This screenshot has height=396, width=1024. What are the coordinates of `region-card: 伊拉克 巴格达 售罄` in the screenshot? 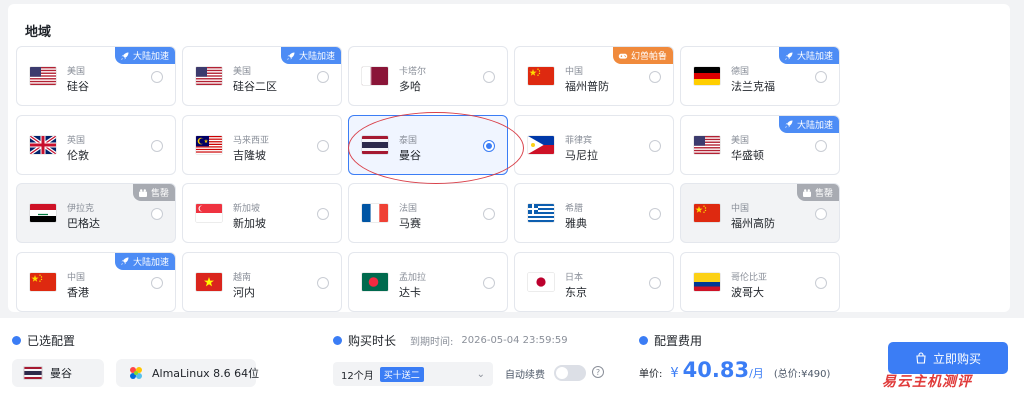 It's located at (96, 213).